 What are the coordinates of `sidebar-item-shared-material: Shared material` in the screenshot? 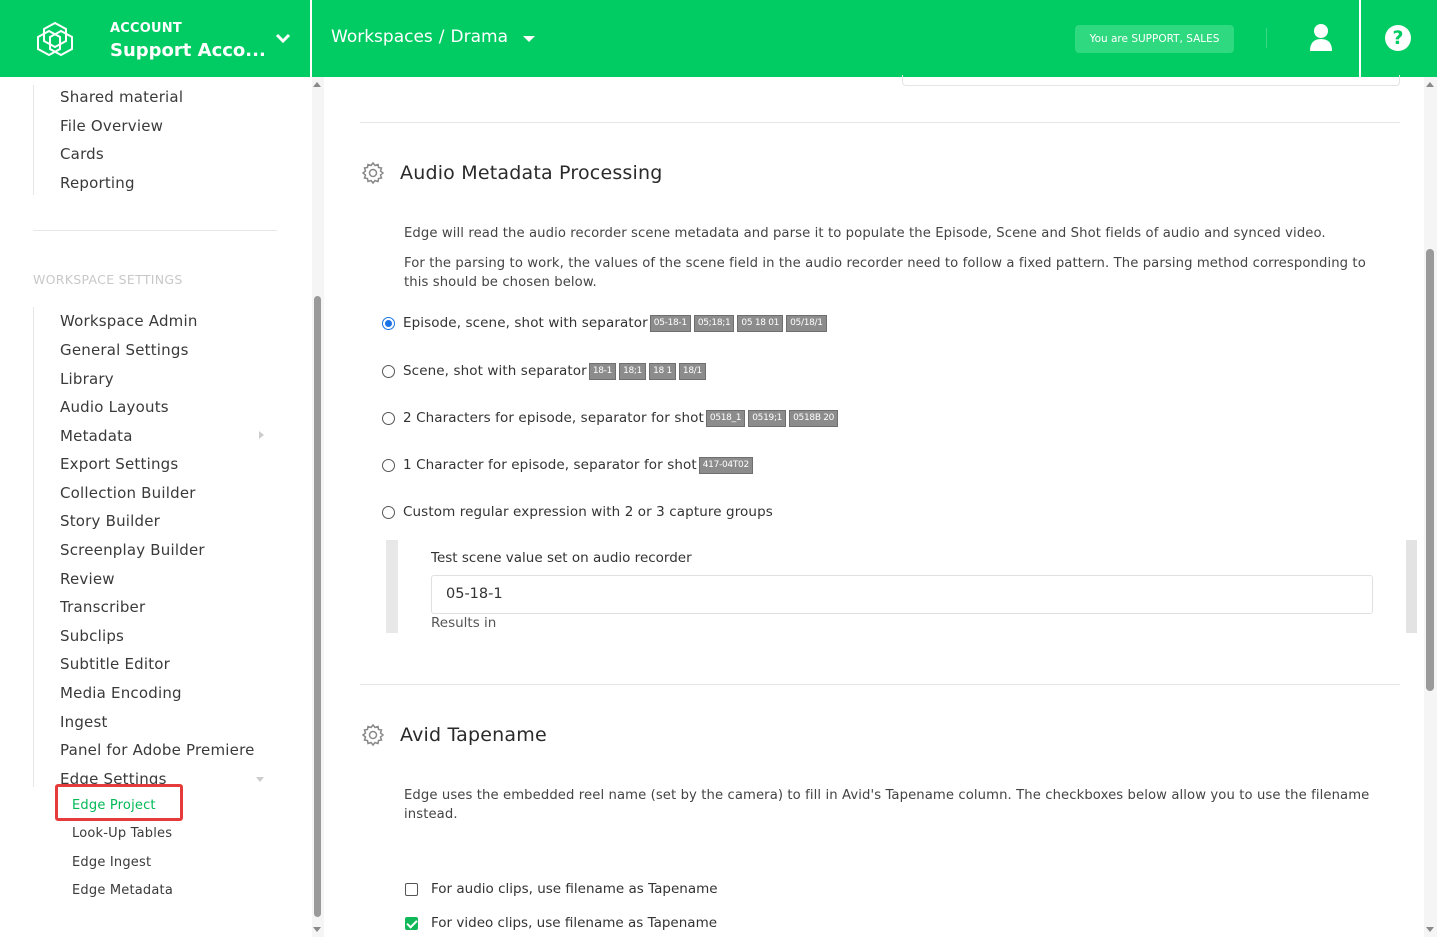 It's located at (121, 97).